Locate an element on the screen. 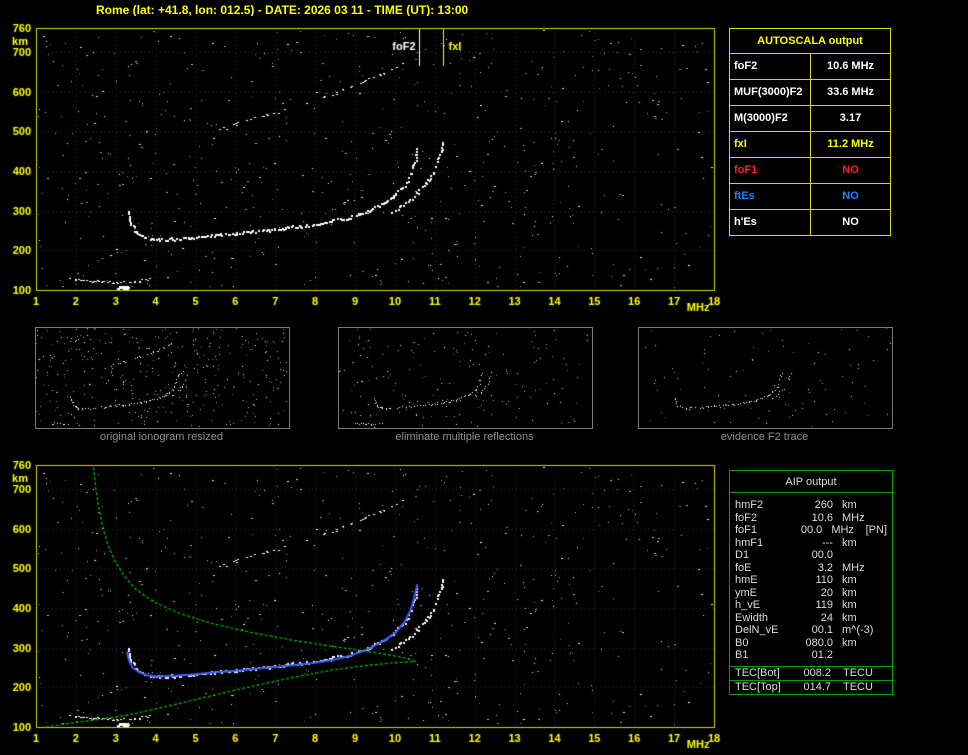 The image size is (968, 755). aip-row-ewidth: Ewidth 24 km is located at coordinates (811, 618).